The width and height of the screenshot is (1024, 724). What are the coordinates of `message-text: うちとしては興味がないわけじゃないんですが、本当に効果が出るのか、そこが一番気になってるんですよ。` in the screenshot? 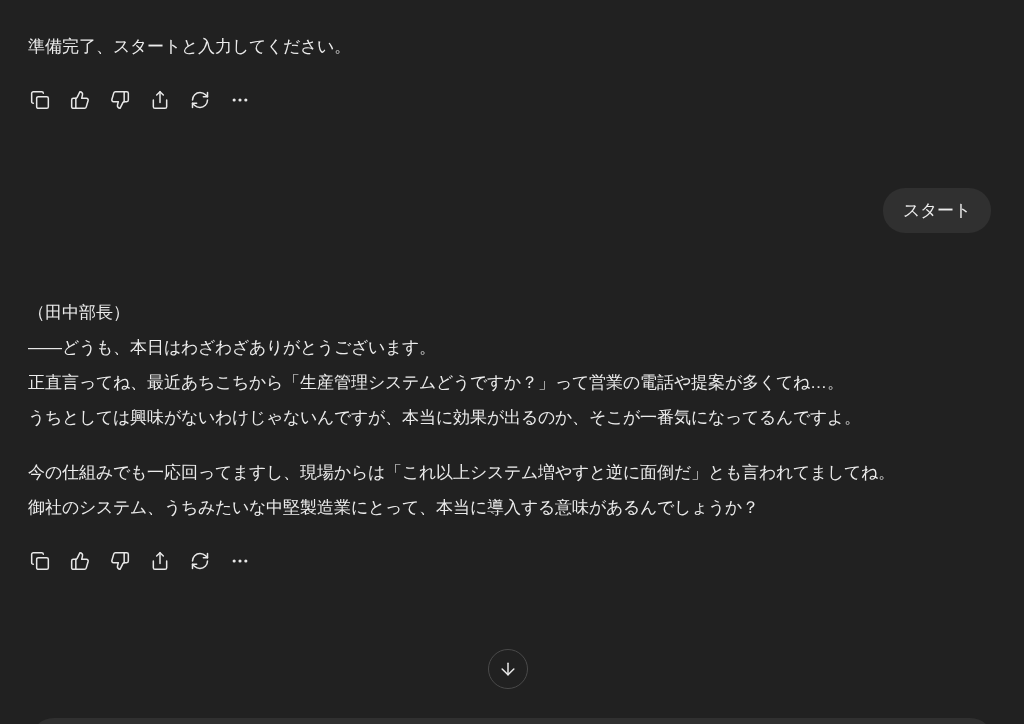 It's located at (445, 418).